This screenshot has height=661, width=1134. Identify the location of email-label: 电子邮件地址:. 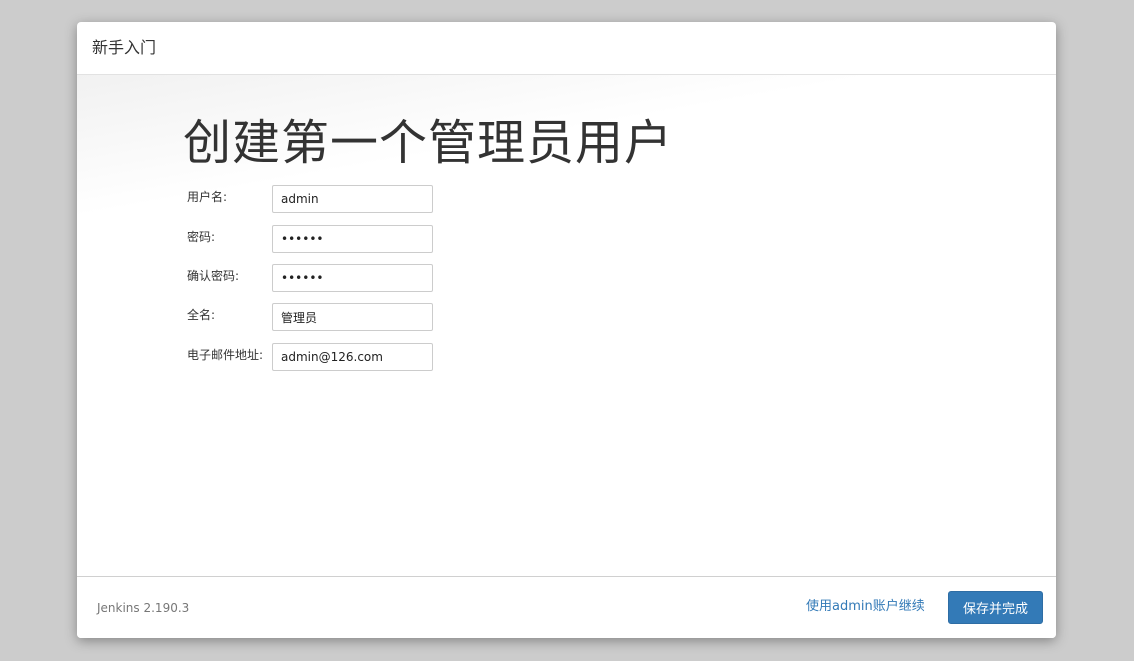
(225, 355).